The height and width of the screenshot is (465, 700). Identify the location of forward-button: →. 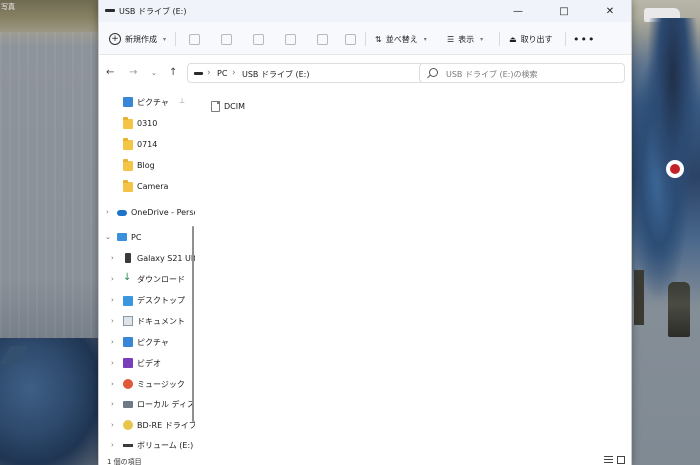
(133, 72).